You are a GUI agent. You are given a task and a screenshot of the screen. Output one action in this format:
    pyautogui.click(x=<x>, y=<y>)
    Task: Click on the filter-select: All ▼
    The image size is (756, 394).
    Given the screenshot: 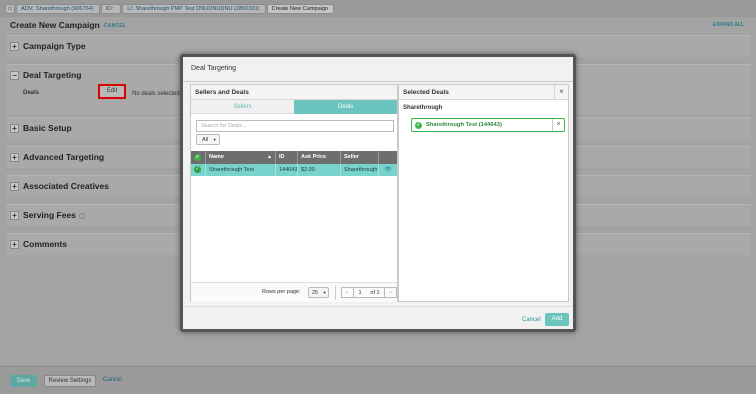 What is the action you would take?
    pyautogui.click(x=208, y=139)
    